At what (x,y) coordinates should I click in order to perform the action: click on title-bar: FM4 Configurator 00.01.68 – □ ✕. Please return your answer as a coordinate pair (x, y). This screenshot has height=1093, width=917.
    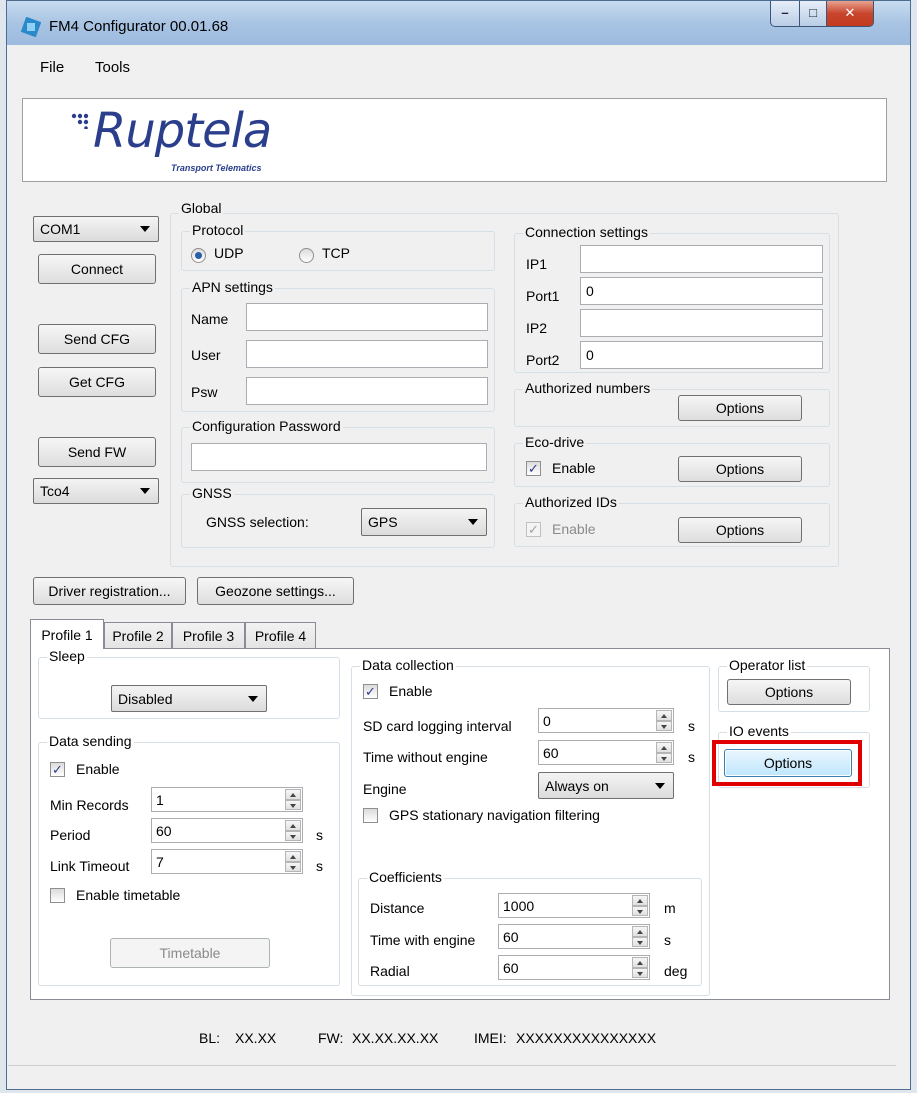
    Looking at the image, I should click on (458, 23).